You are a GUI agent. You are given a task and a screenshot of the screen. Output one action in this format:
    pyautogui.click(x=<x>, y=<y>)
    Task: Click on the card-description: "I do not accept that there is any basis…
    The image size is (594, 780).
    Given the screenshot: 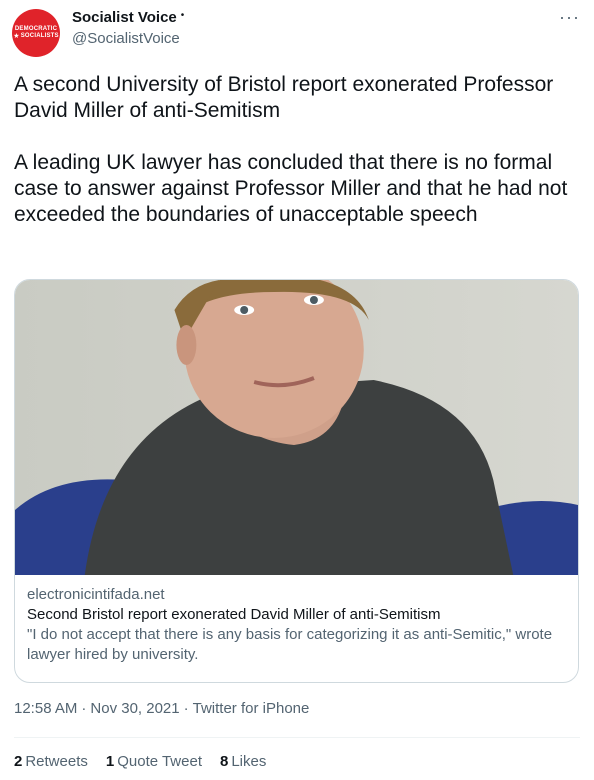 What is the action you would take?
    pyautogui.click(x=290, y=644)
    